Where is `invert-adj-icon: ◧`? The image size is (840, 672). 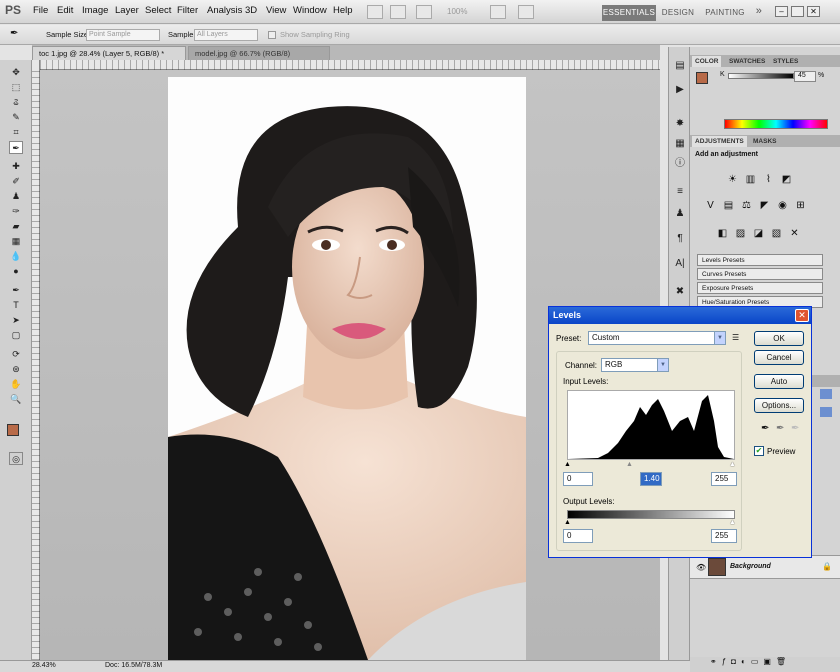 invert-adj-icon: ◧ is located at coordinates (722, 233).